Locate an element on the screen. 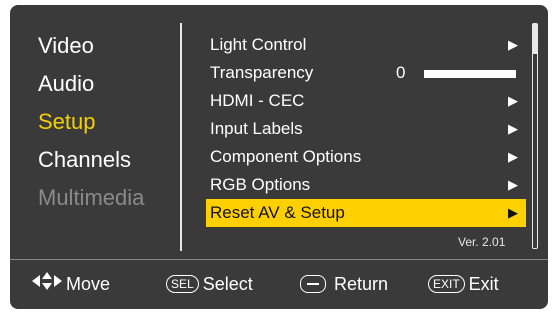  setup-item-label: Light Control is located at coordinates (258, 44).